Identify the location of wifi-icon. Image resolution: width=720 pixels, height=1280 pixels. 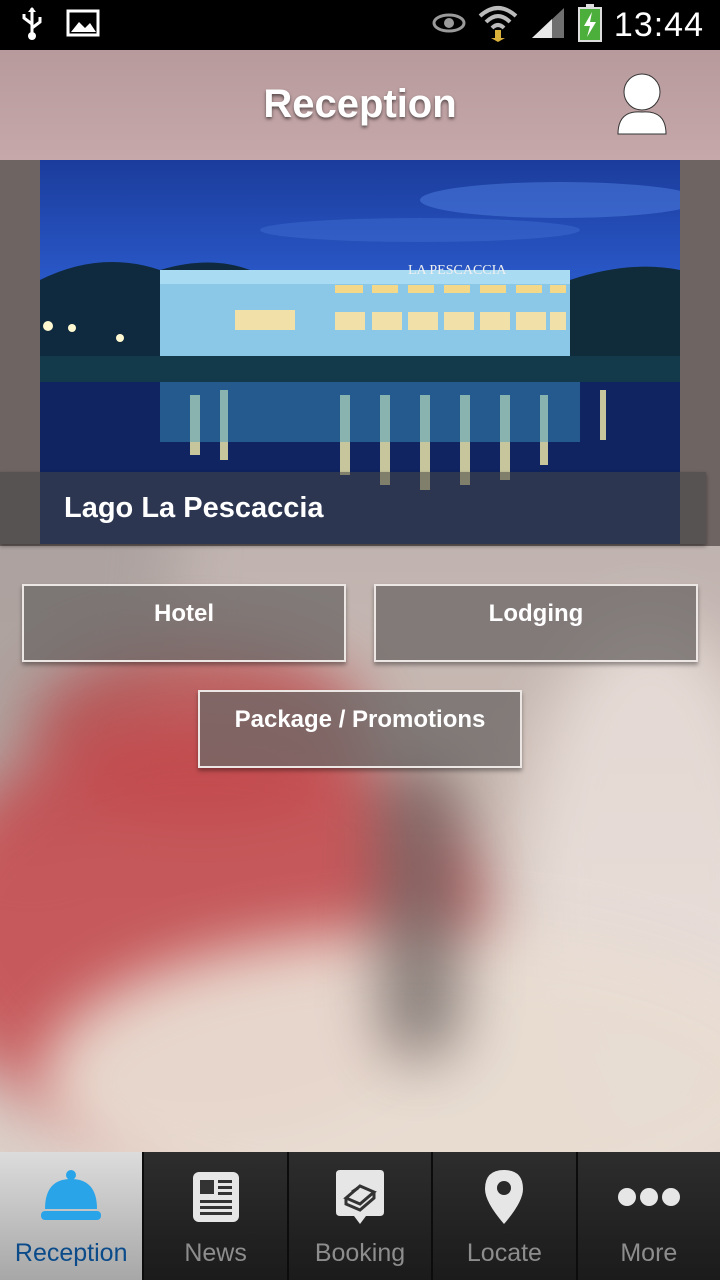
(498, 25).